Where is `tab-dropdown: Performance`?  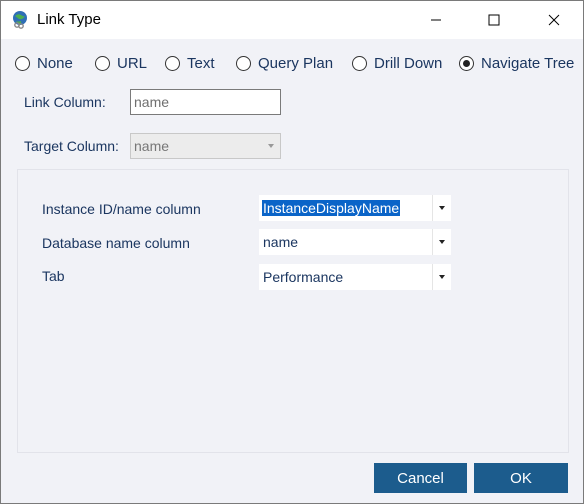
tab-dropdown: Performance is located at coordinates (355, 277).